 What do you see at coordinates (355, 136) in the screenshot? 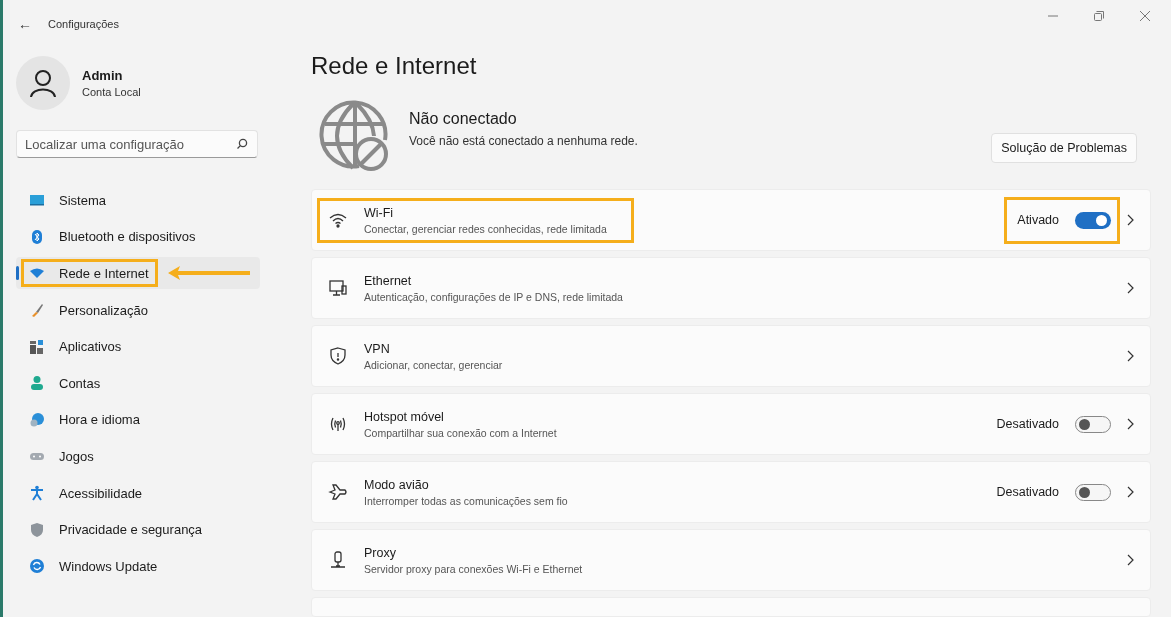
I see `globe-blocked-icon` at bounding box center [355, 136].